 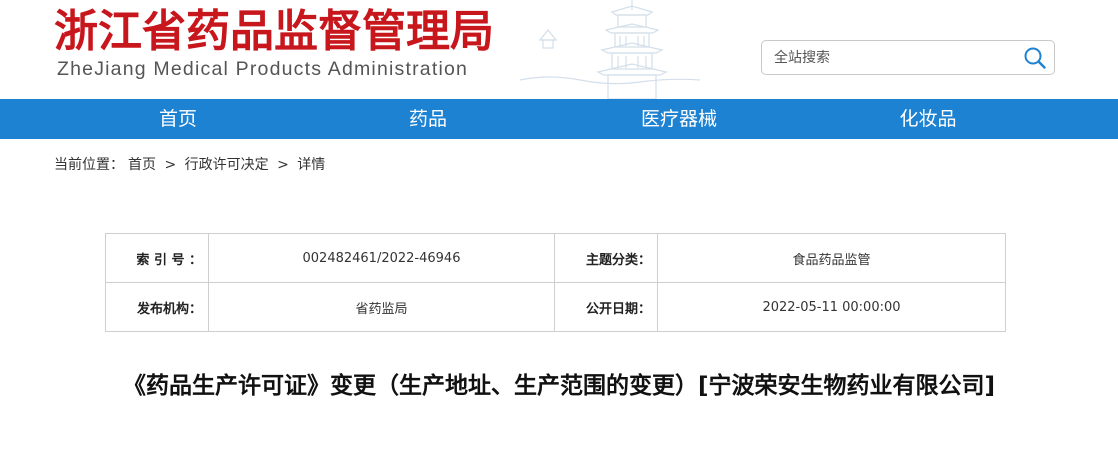 I want to click on nav-item-home: 首页, so click(x=178, y=119).